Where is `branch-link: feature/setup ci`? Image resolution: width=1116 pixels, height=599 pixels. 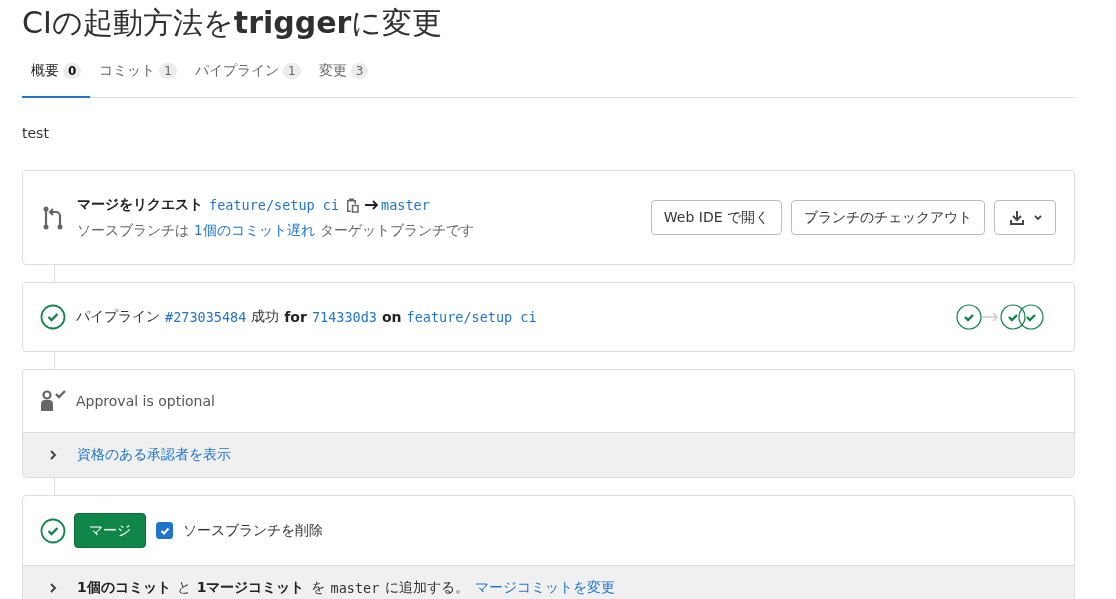 branch-link: feature/setup ci is located at coordinates (471, 317).